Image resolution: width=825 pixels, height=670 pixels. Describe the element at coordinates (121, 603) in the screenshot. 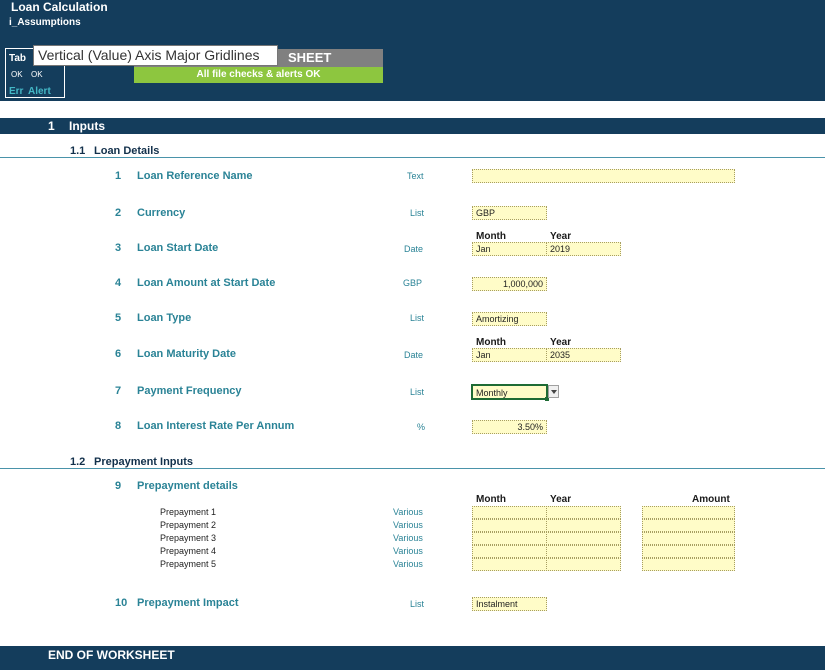

I see `item-10-number: 10` at that location.